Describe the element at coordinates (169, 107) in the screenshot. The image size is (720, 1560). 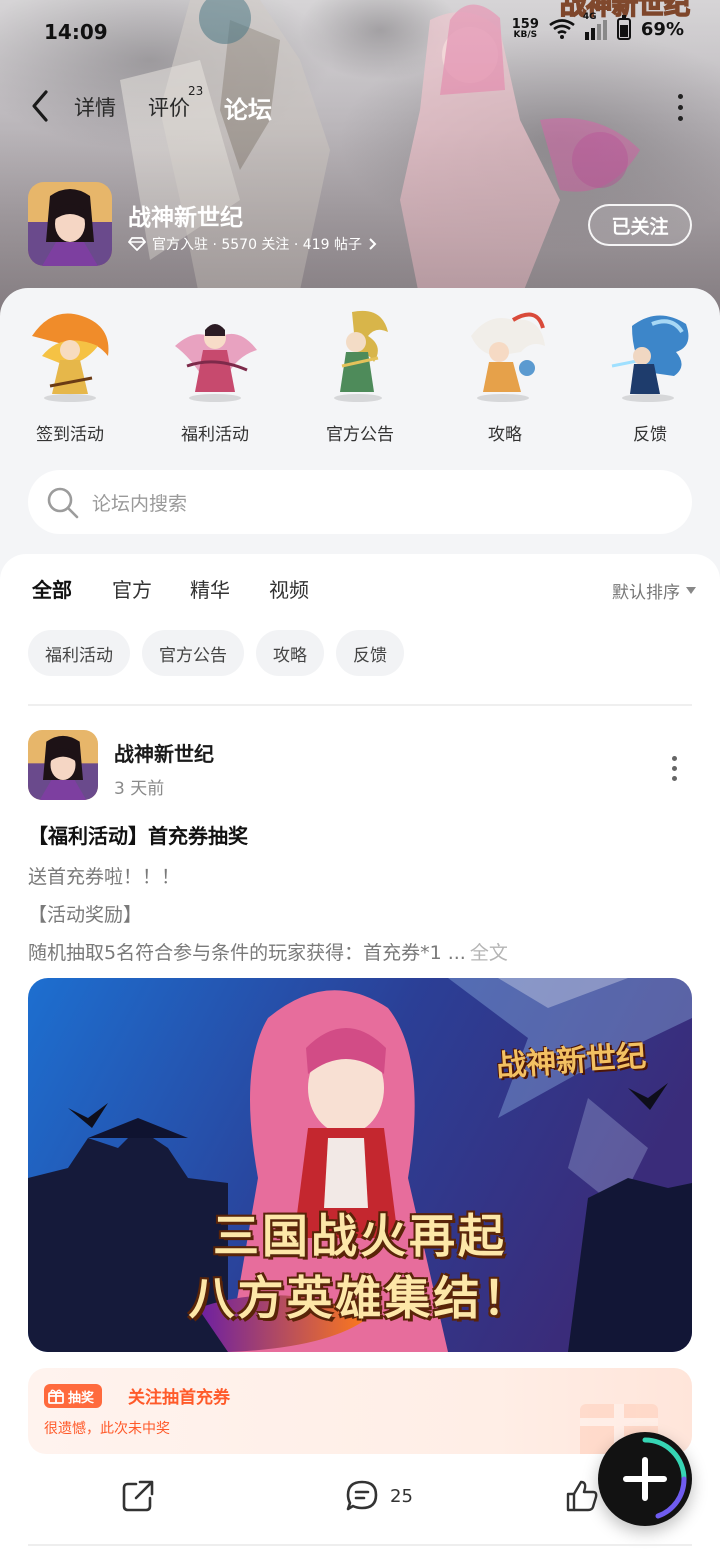
I see `tab-reviews: 评价` at that location.